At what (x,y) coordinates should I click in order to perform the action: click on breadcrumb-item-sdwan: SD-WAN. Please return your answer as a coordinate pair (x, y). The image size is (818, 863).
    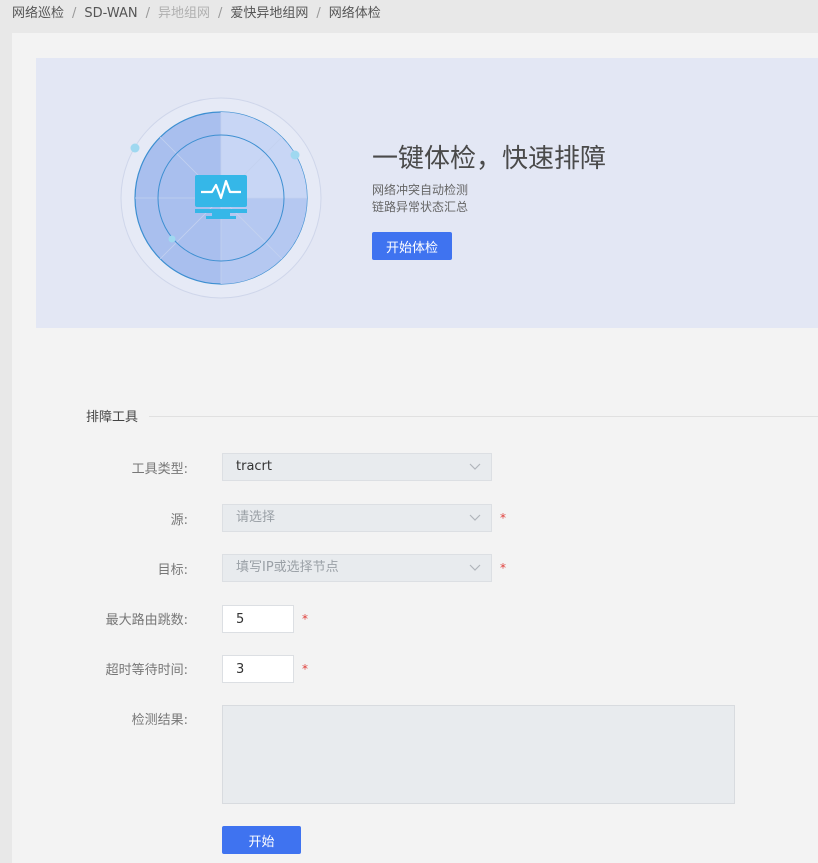
    Looking at the image, I should click on (110, 13).